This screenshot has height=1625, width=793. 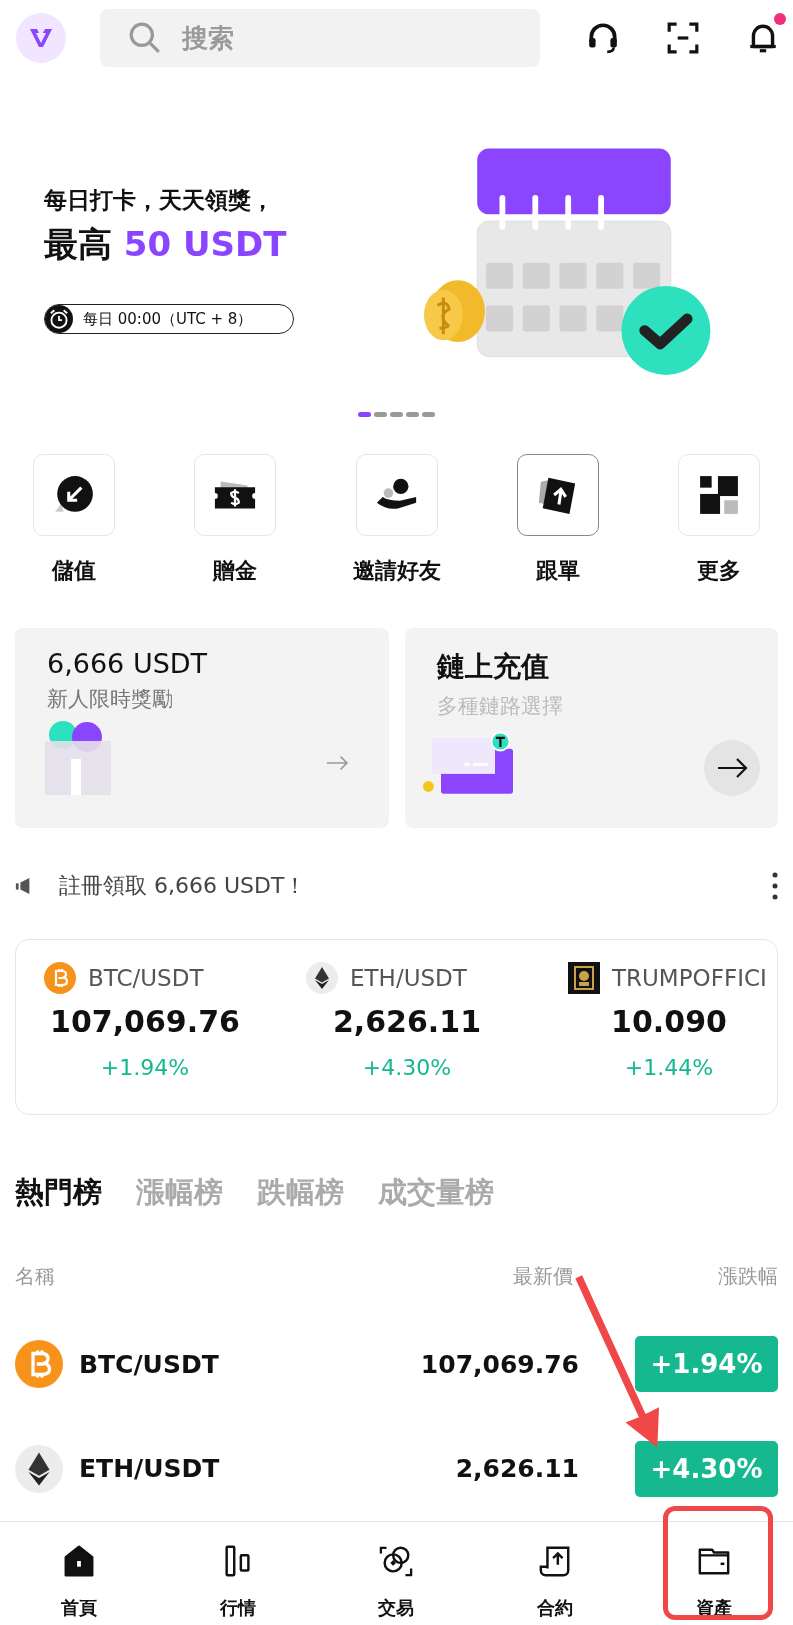 What do you see at coordinates (396, 570) in the screenshot?
I see `shortcut-label: 邀請好友` at bounding box center [396, 570].